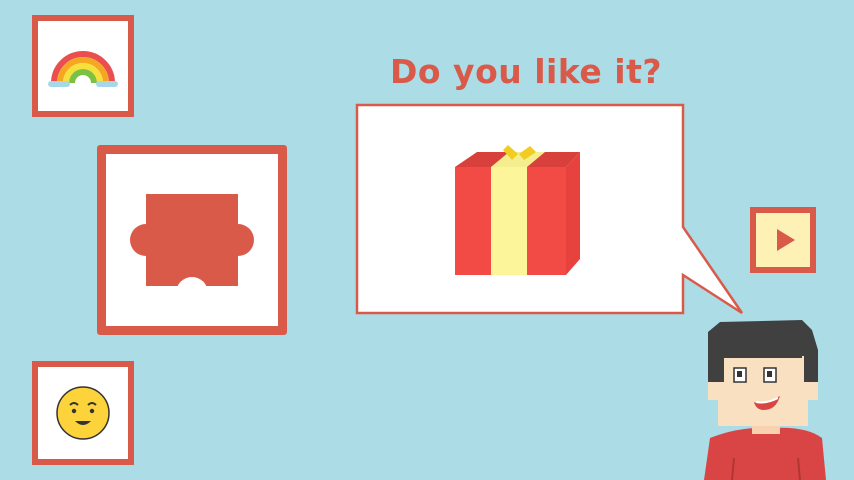  I want to click on play-icon, so click(786, 240).